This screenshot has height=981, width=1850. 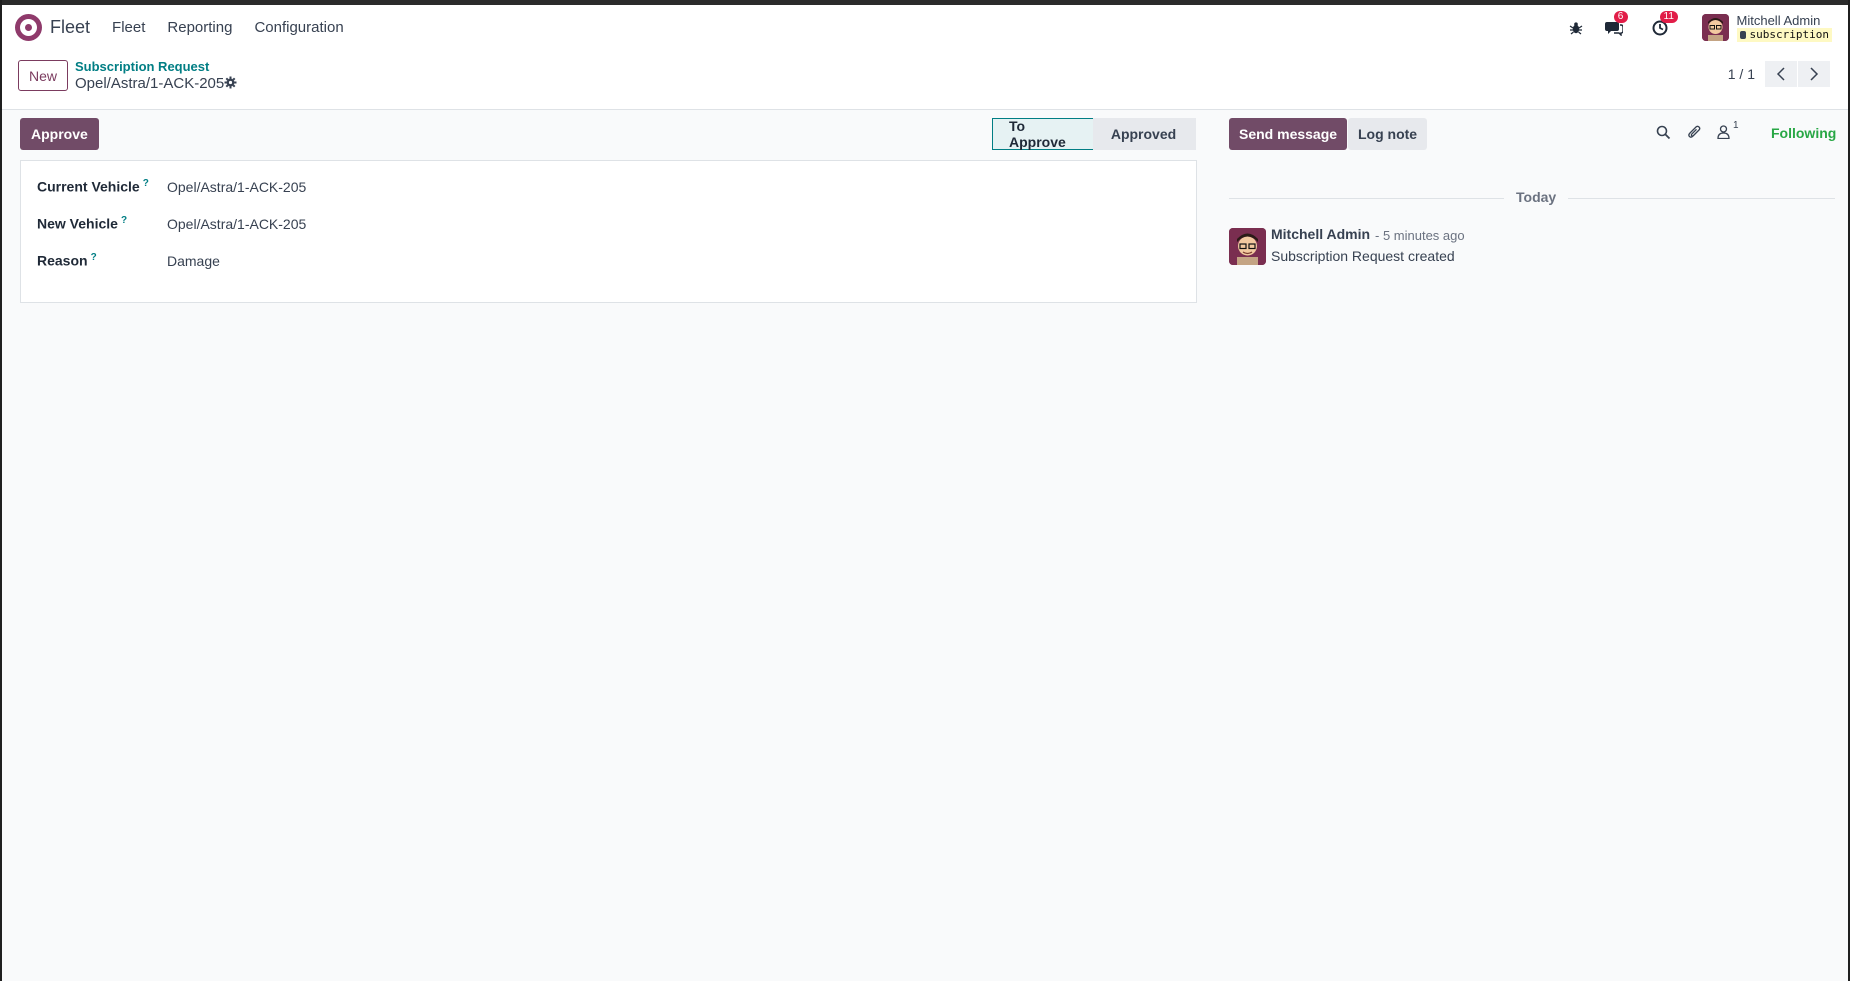 What do you see at coordinates (1715, 27) in the screenshot?
I see `user-avatar` at bounding box center [1715, 27].